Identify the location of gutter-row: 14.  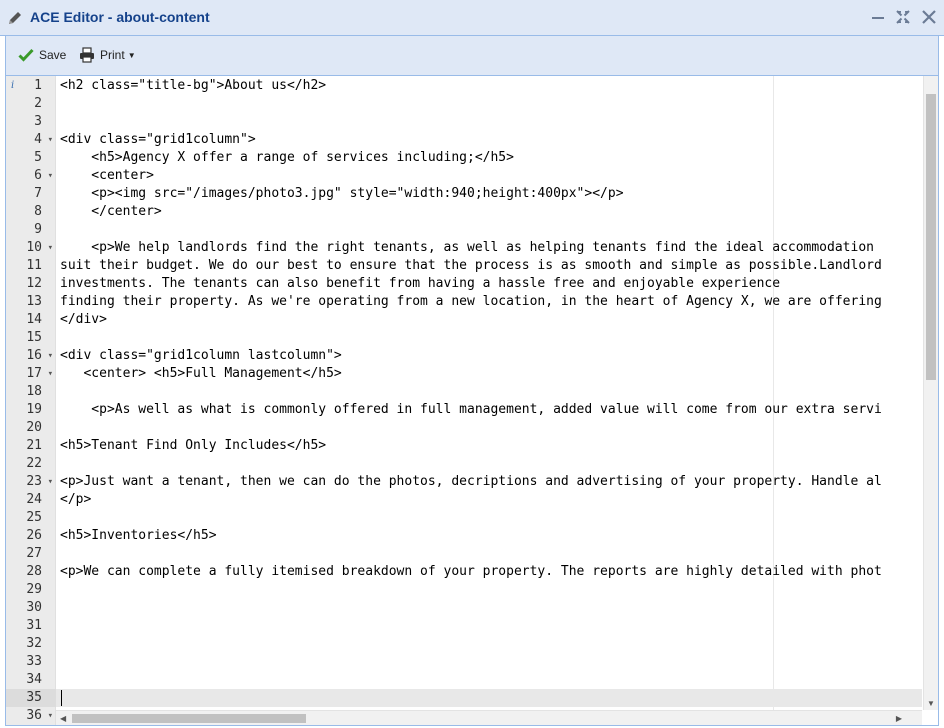
(31, 320).